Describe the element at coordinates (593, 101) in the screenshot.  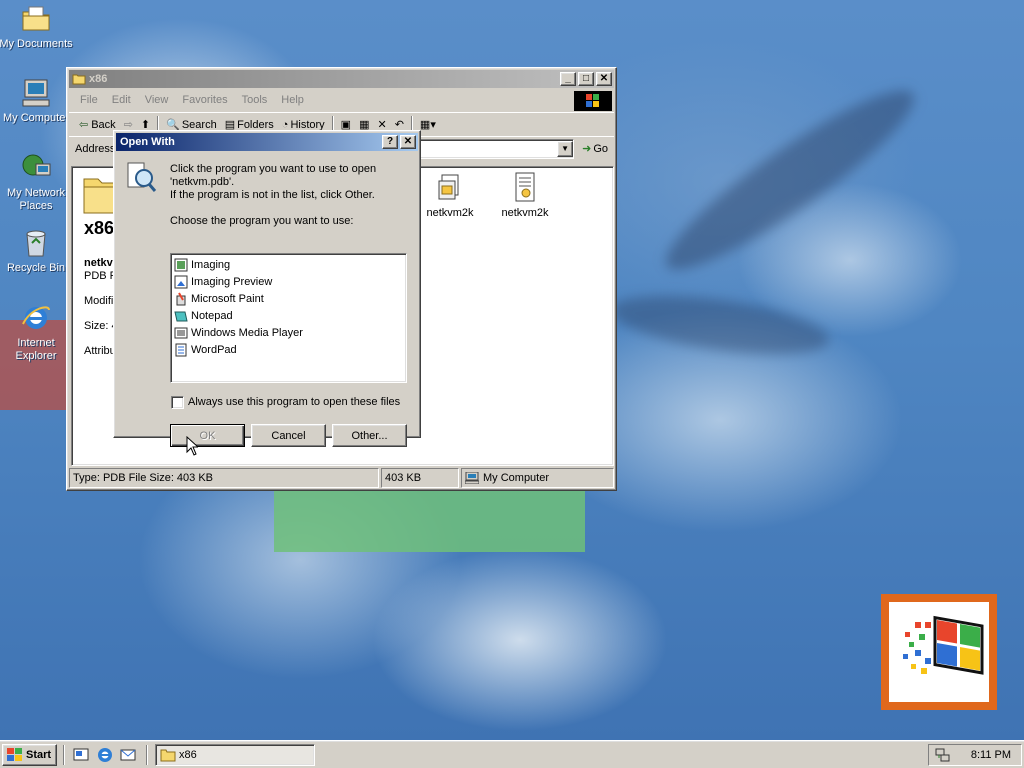
I see `windows-throbber-icon` at that location.